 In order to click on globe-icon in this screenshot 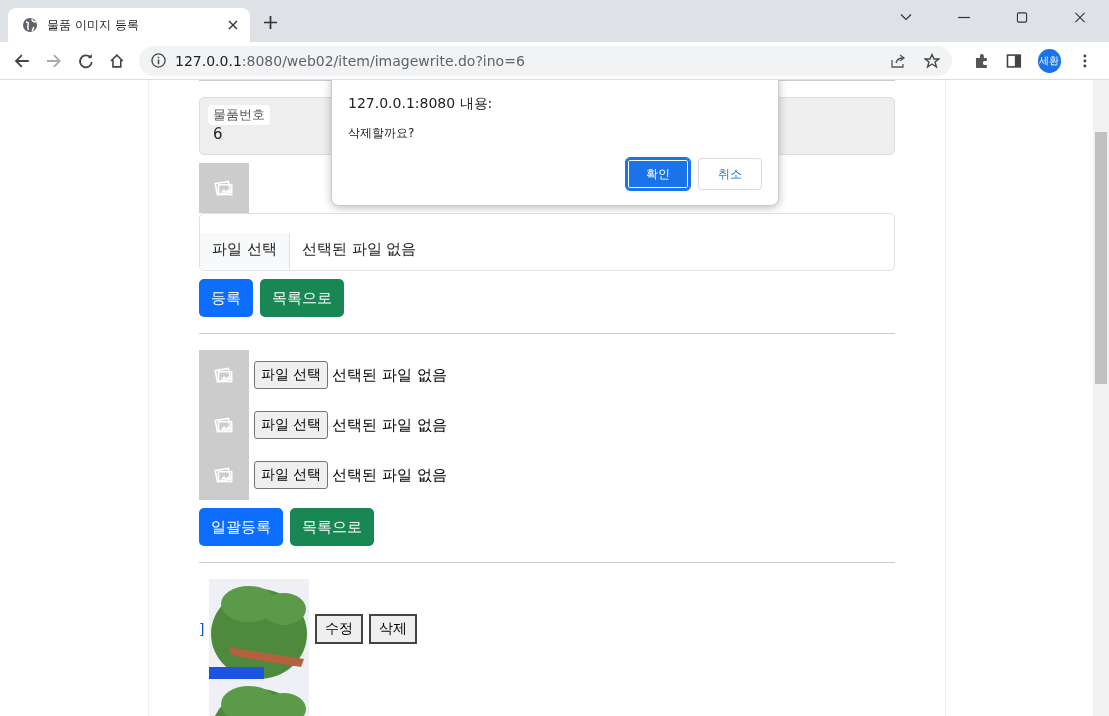, I will do `click(30, 25)`.